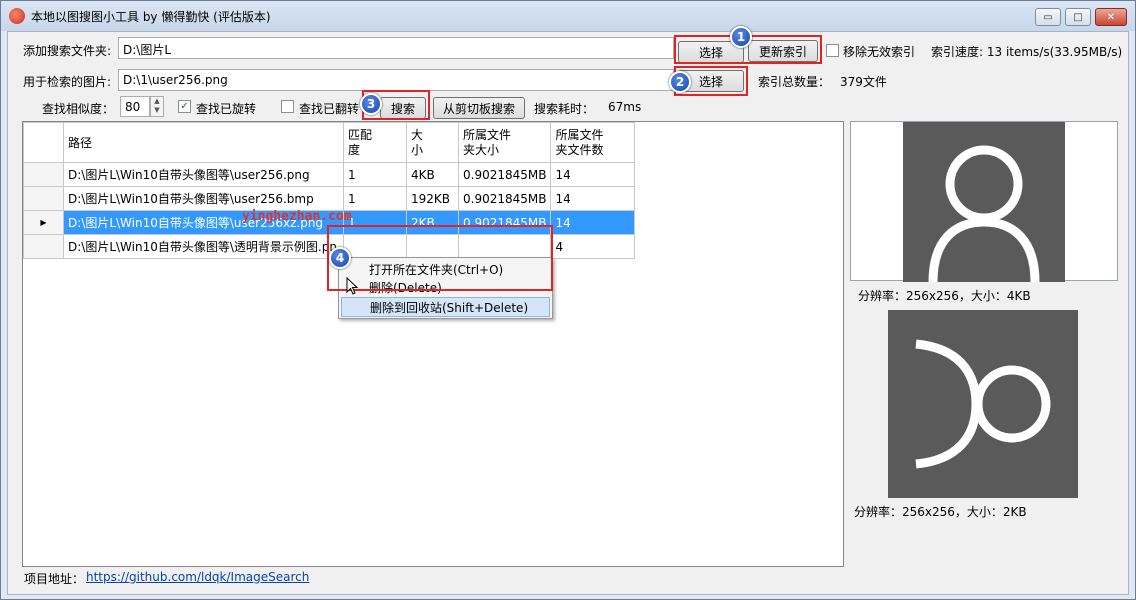 The height and width of the screenshot is (600, 1136). Describe the element at coordinates (396, 48) in the screenshot. I see `search-folder-input: D:\图片L` at that location.